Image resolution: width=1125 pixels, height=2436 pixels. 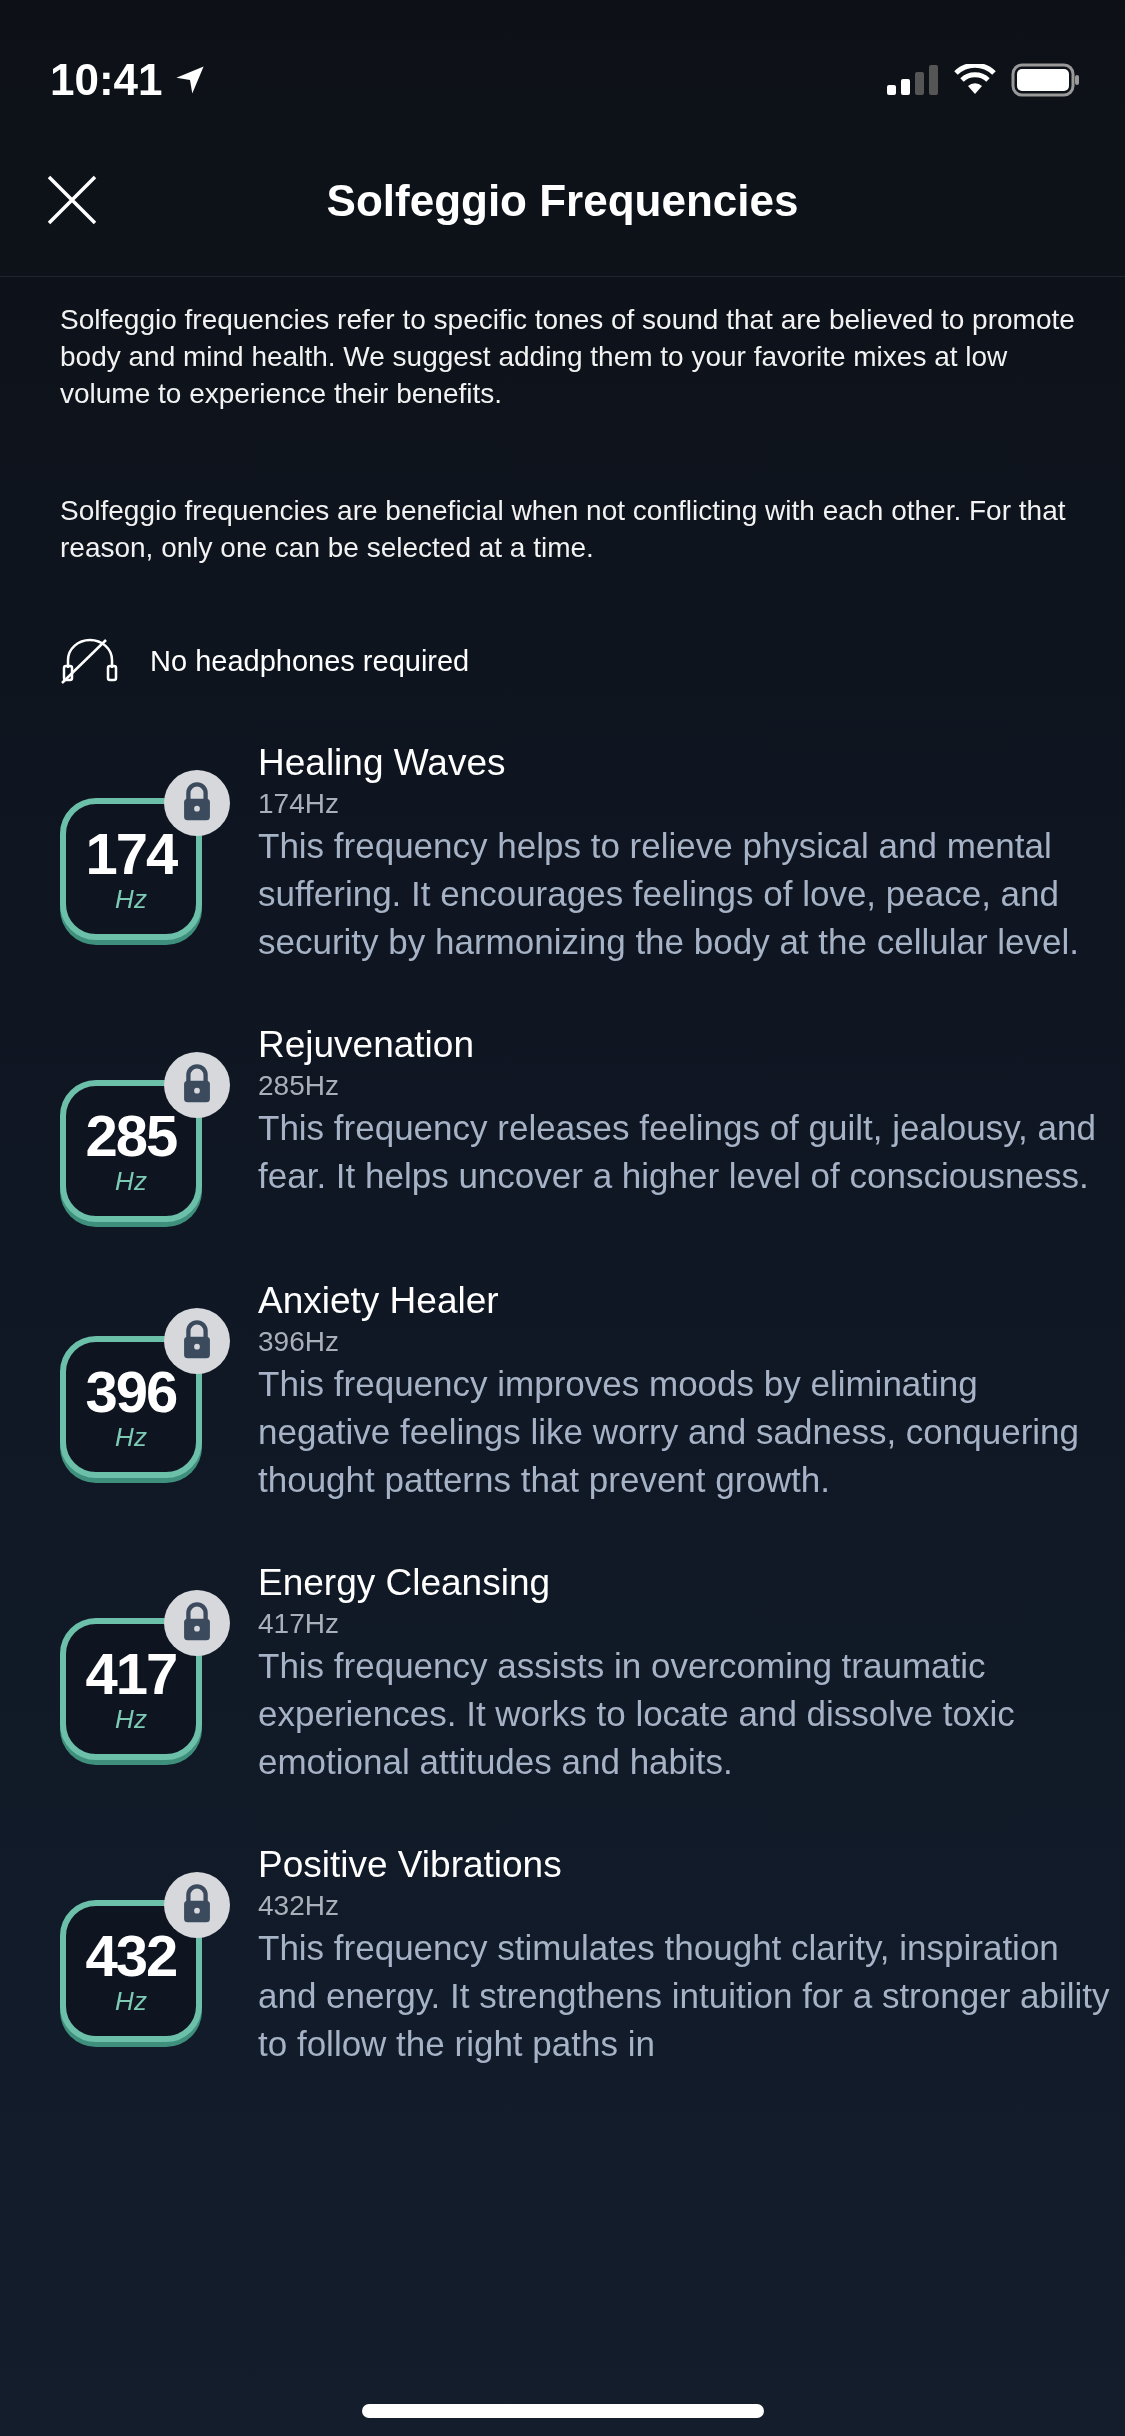 What do you see at coordinates (382, 763) in the screenshot?
I see `frequency-title: Healing Waves` at bounding box center [382, 763].